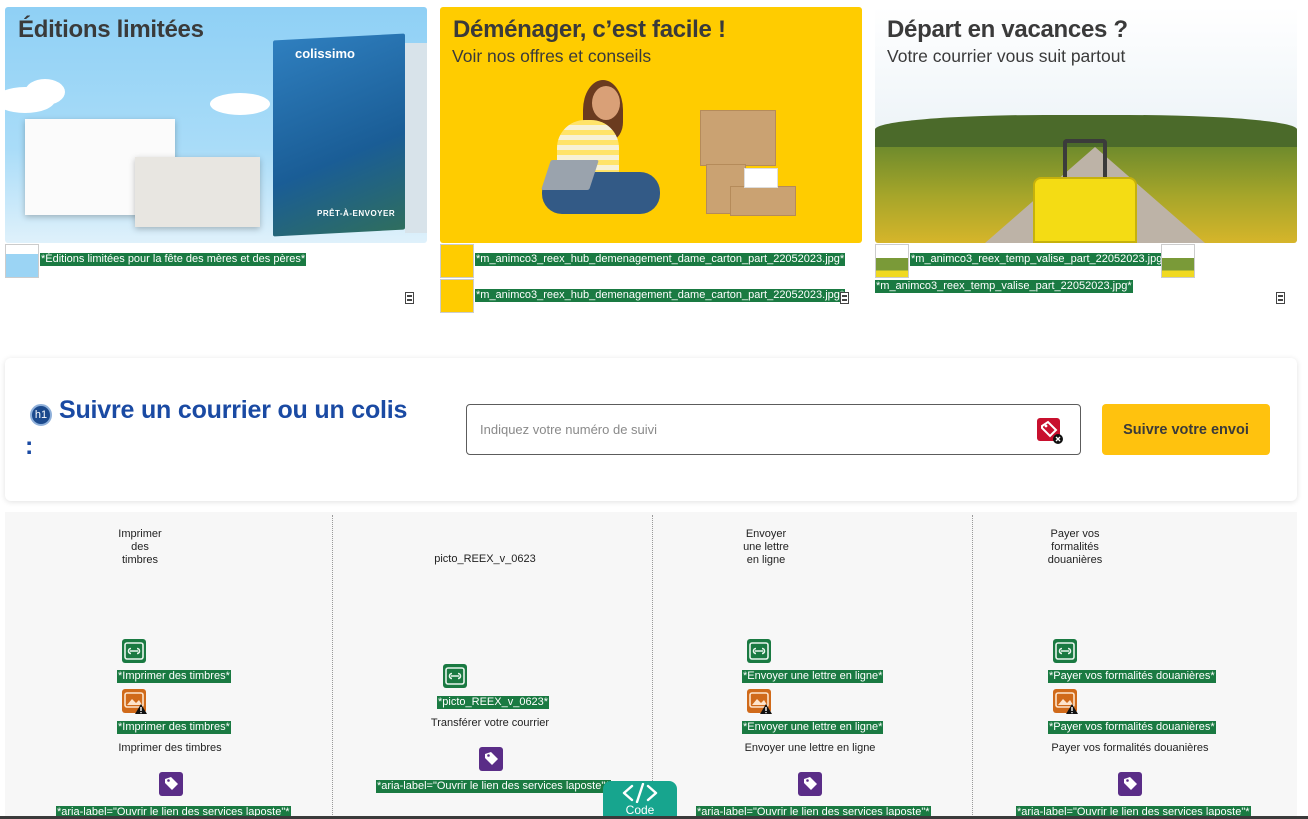 The width and height of the screenshot is (1308, 819). I want to click on service-link-label: Imprimer des timbres, so click(170, 748).